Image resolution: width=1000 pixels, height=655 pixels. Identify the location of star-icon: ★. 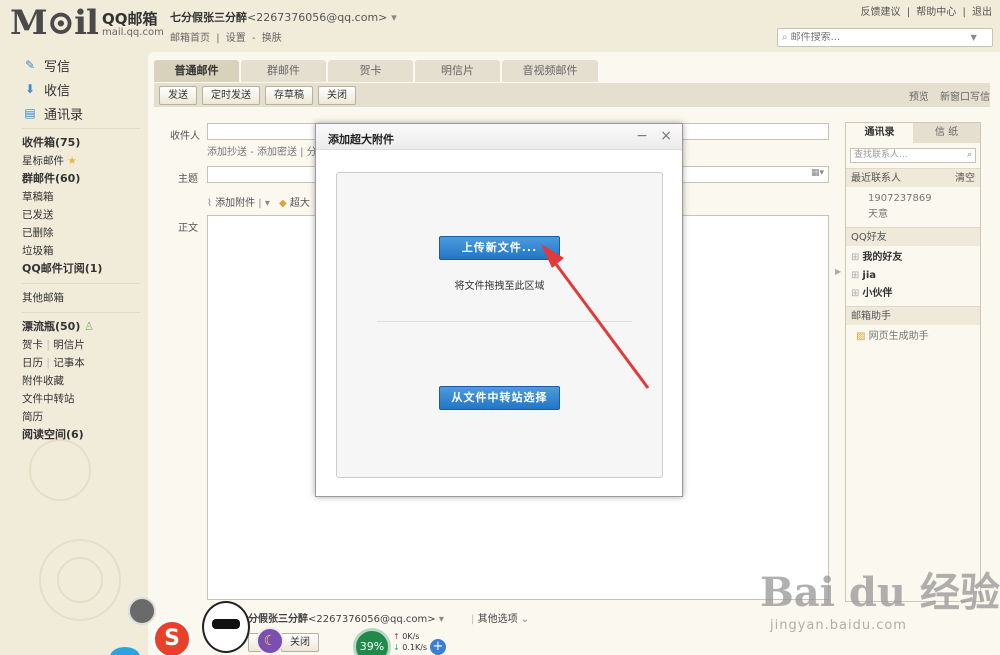
(72, 161).